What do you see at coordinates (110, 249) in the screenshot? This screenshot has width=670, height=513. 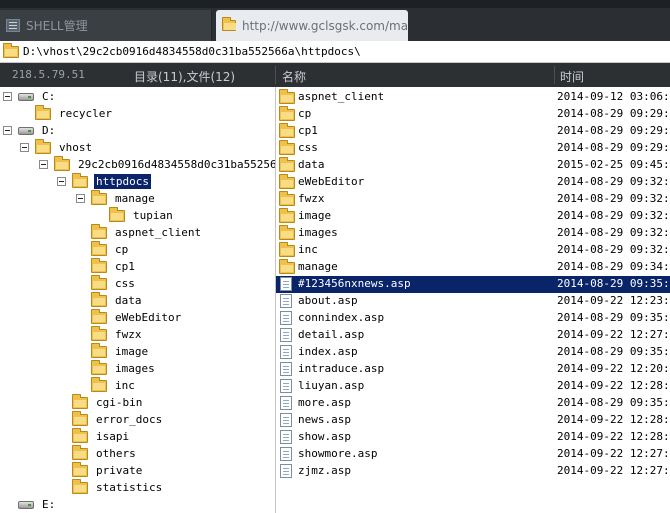 I see `tree-node-cp: cp` at bounding box center [110, 249].